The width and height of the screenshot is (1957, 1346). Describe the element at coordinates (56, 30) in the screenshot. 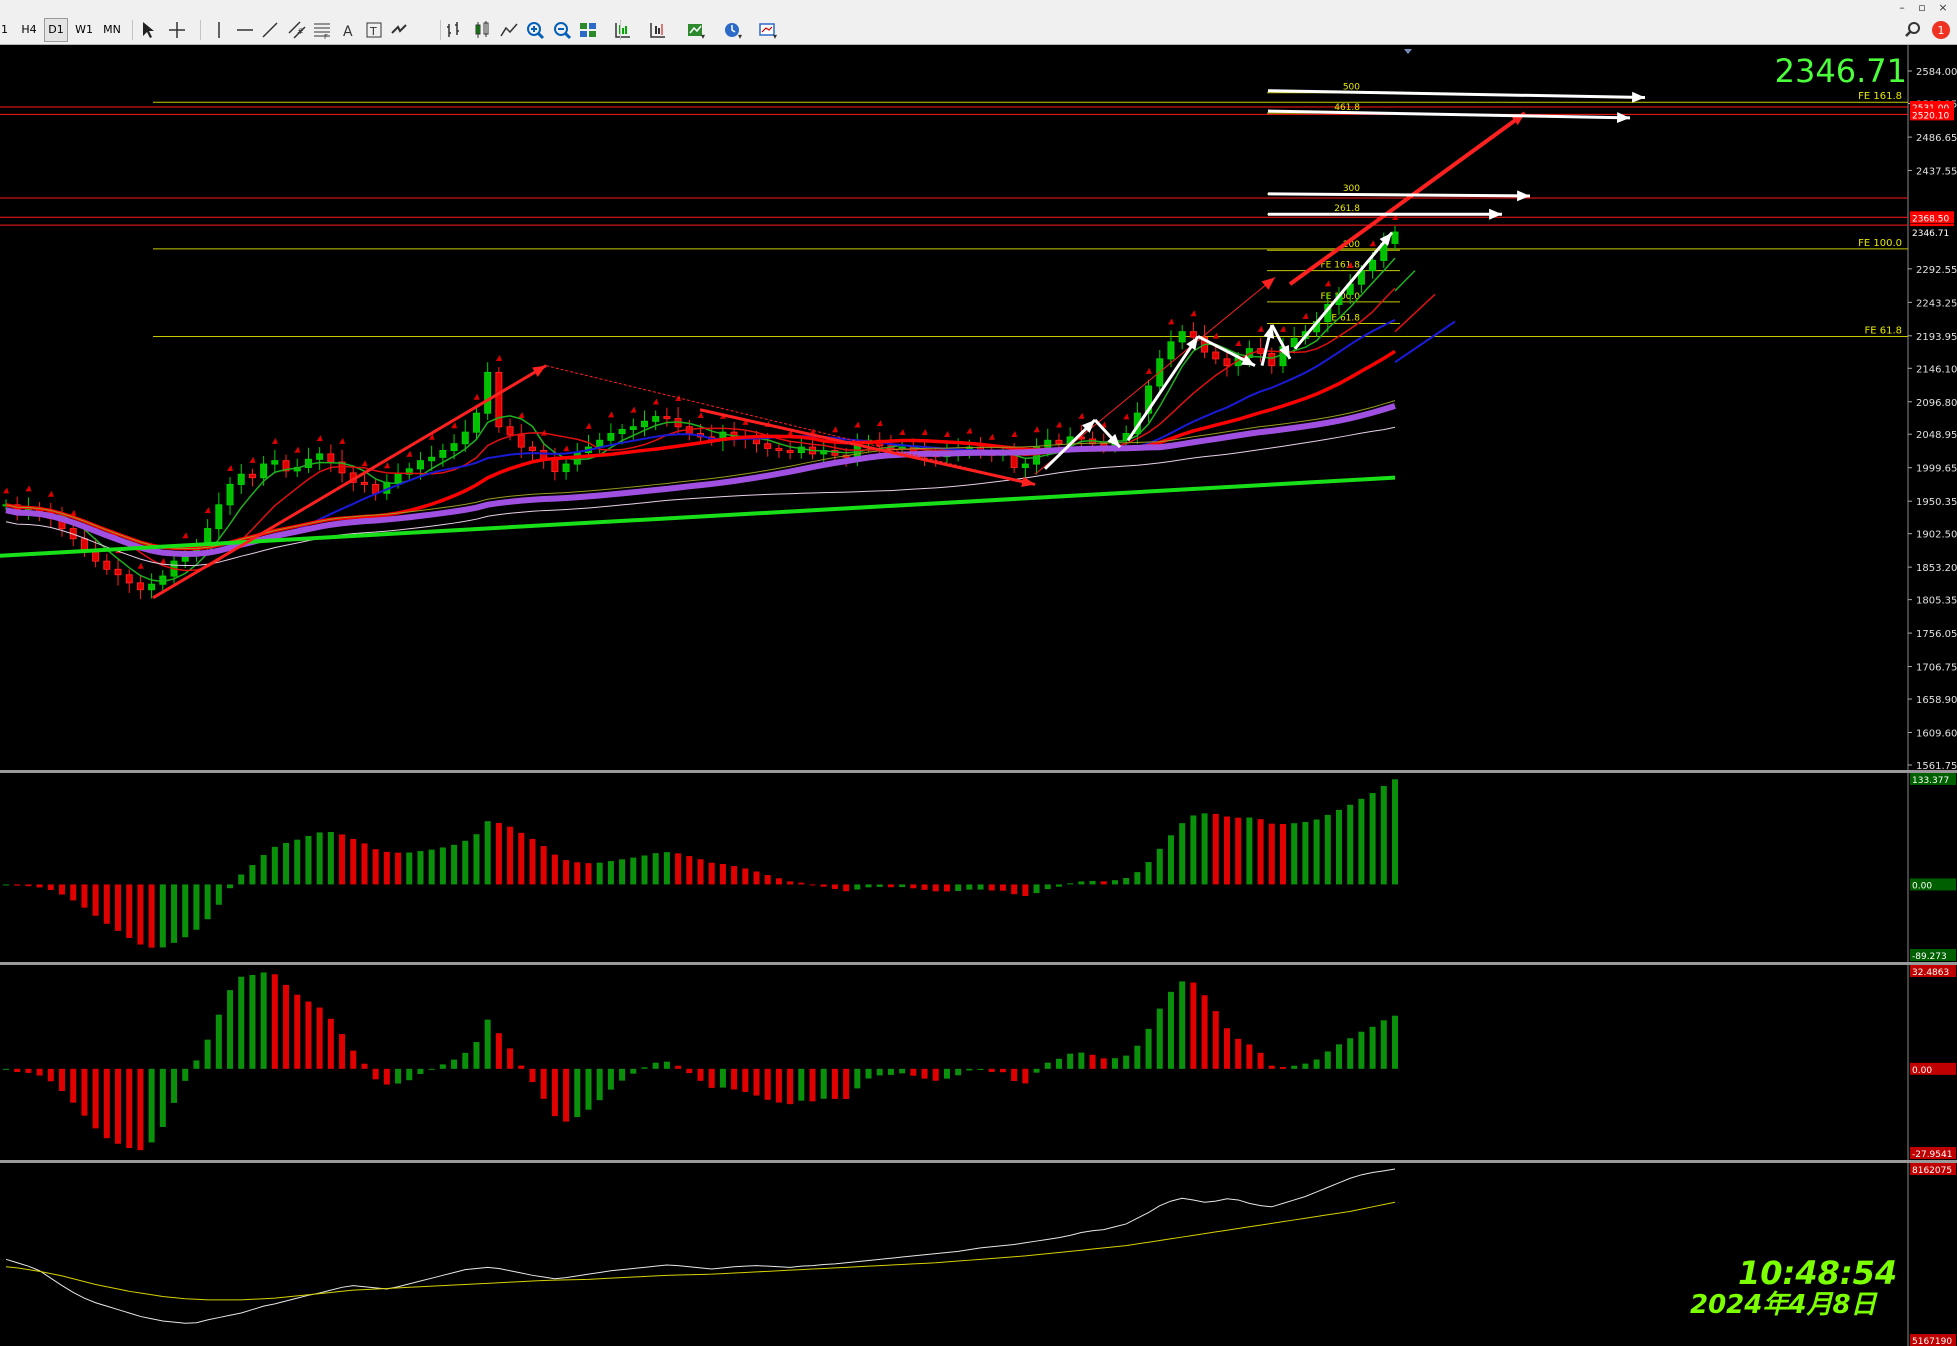

I see `timeframe-d1: D1` at that location.